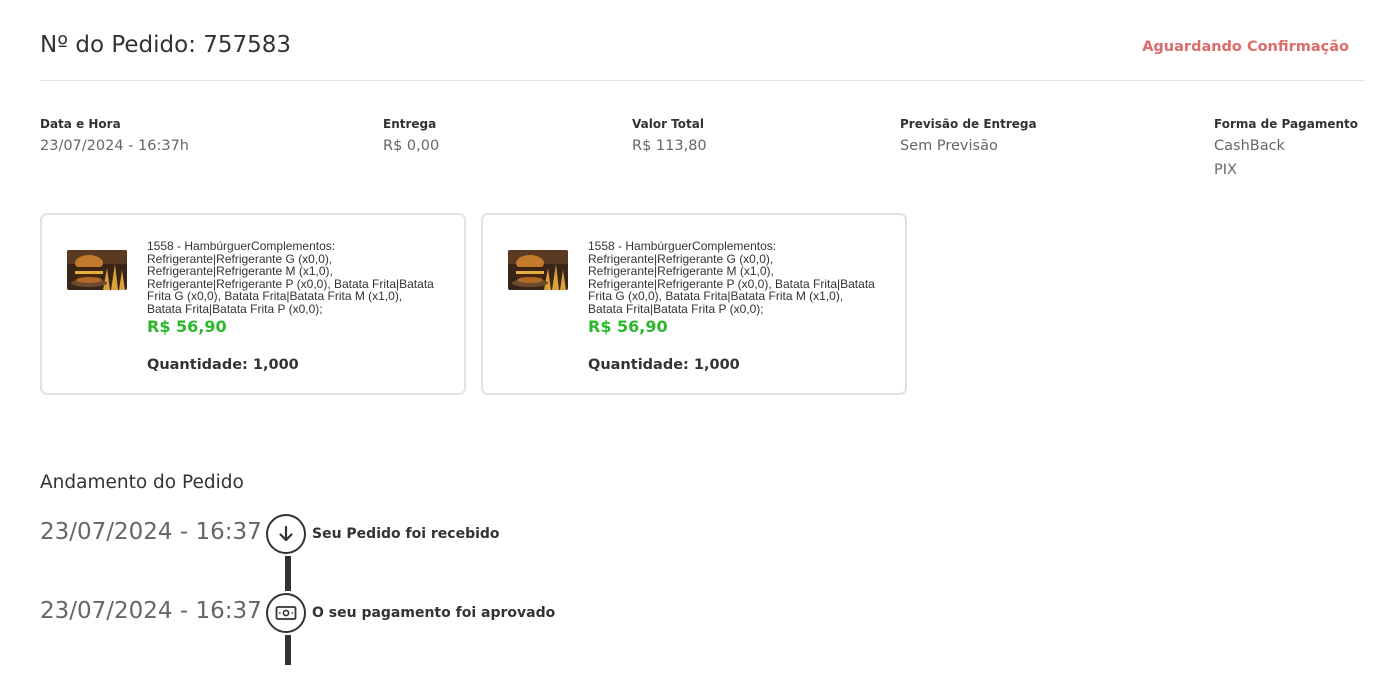  What do you see at coordinates (968, 137) in the screenshot?
I see `info-forecast: Previsão de Entrega Sem Previsão` at bounding box center [968, 137].